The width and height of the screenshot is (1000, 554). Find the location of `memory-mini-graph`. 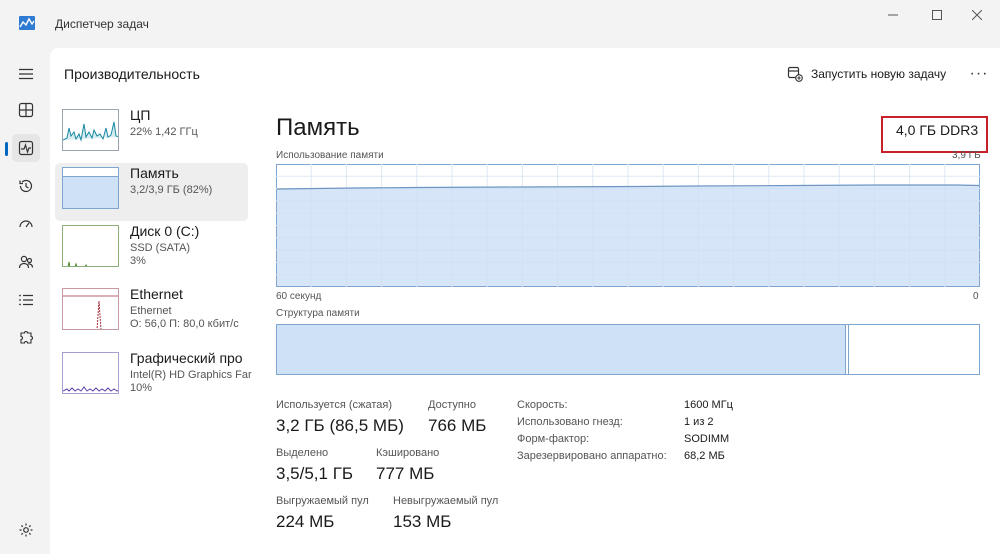

memory-mini-graph is located at coordinates (90, 188).